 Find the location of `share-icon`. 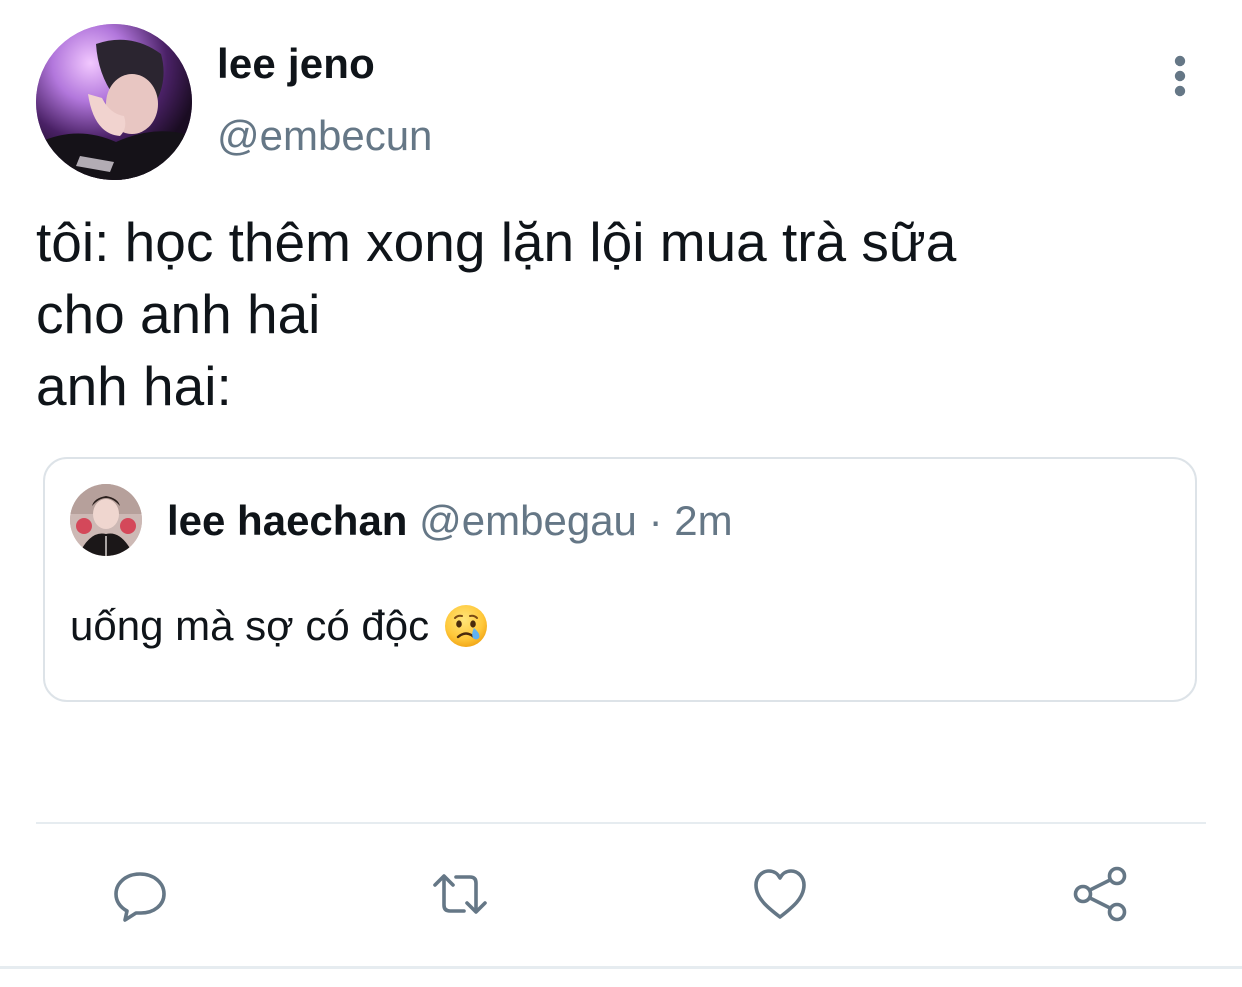

share-icon is located at coordinates (1100, 894).